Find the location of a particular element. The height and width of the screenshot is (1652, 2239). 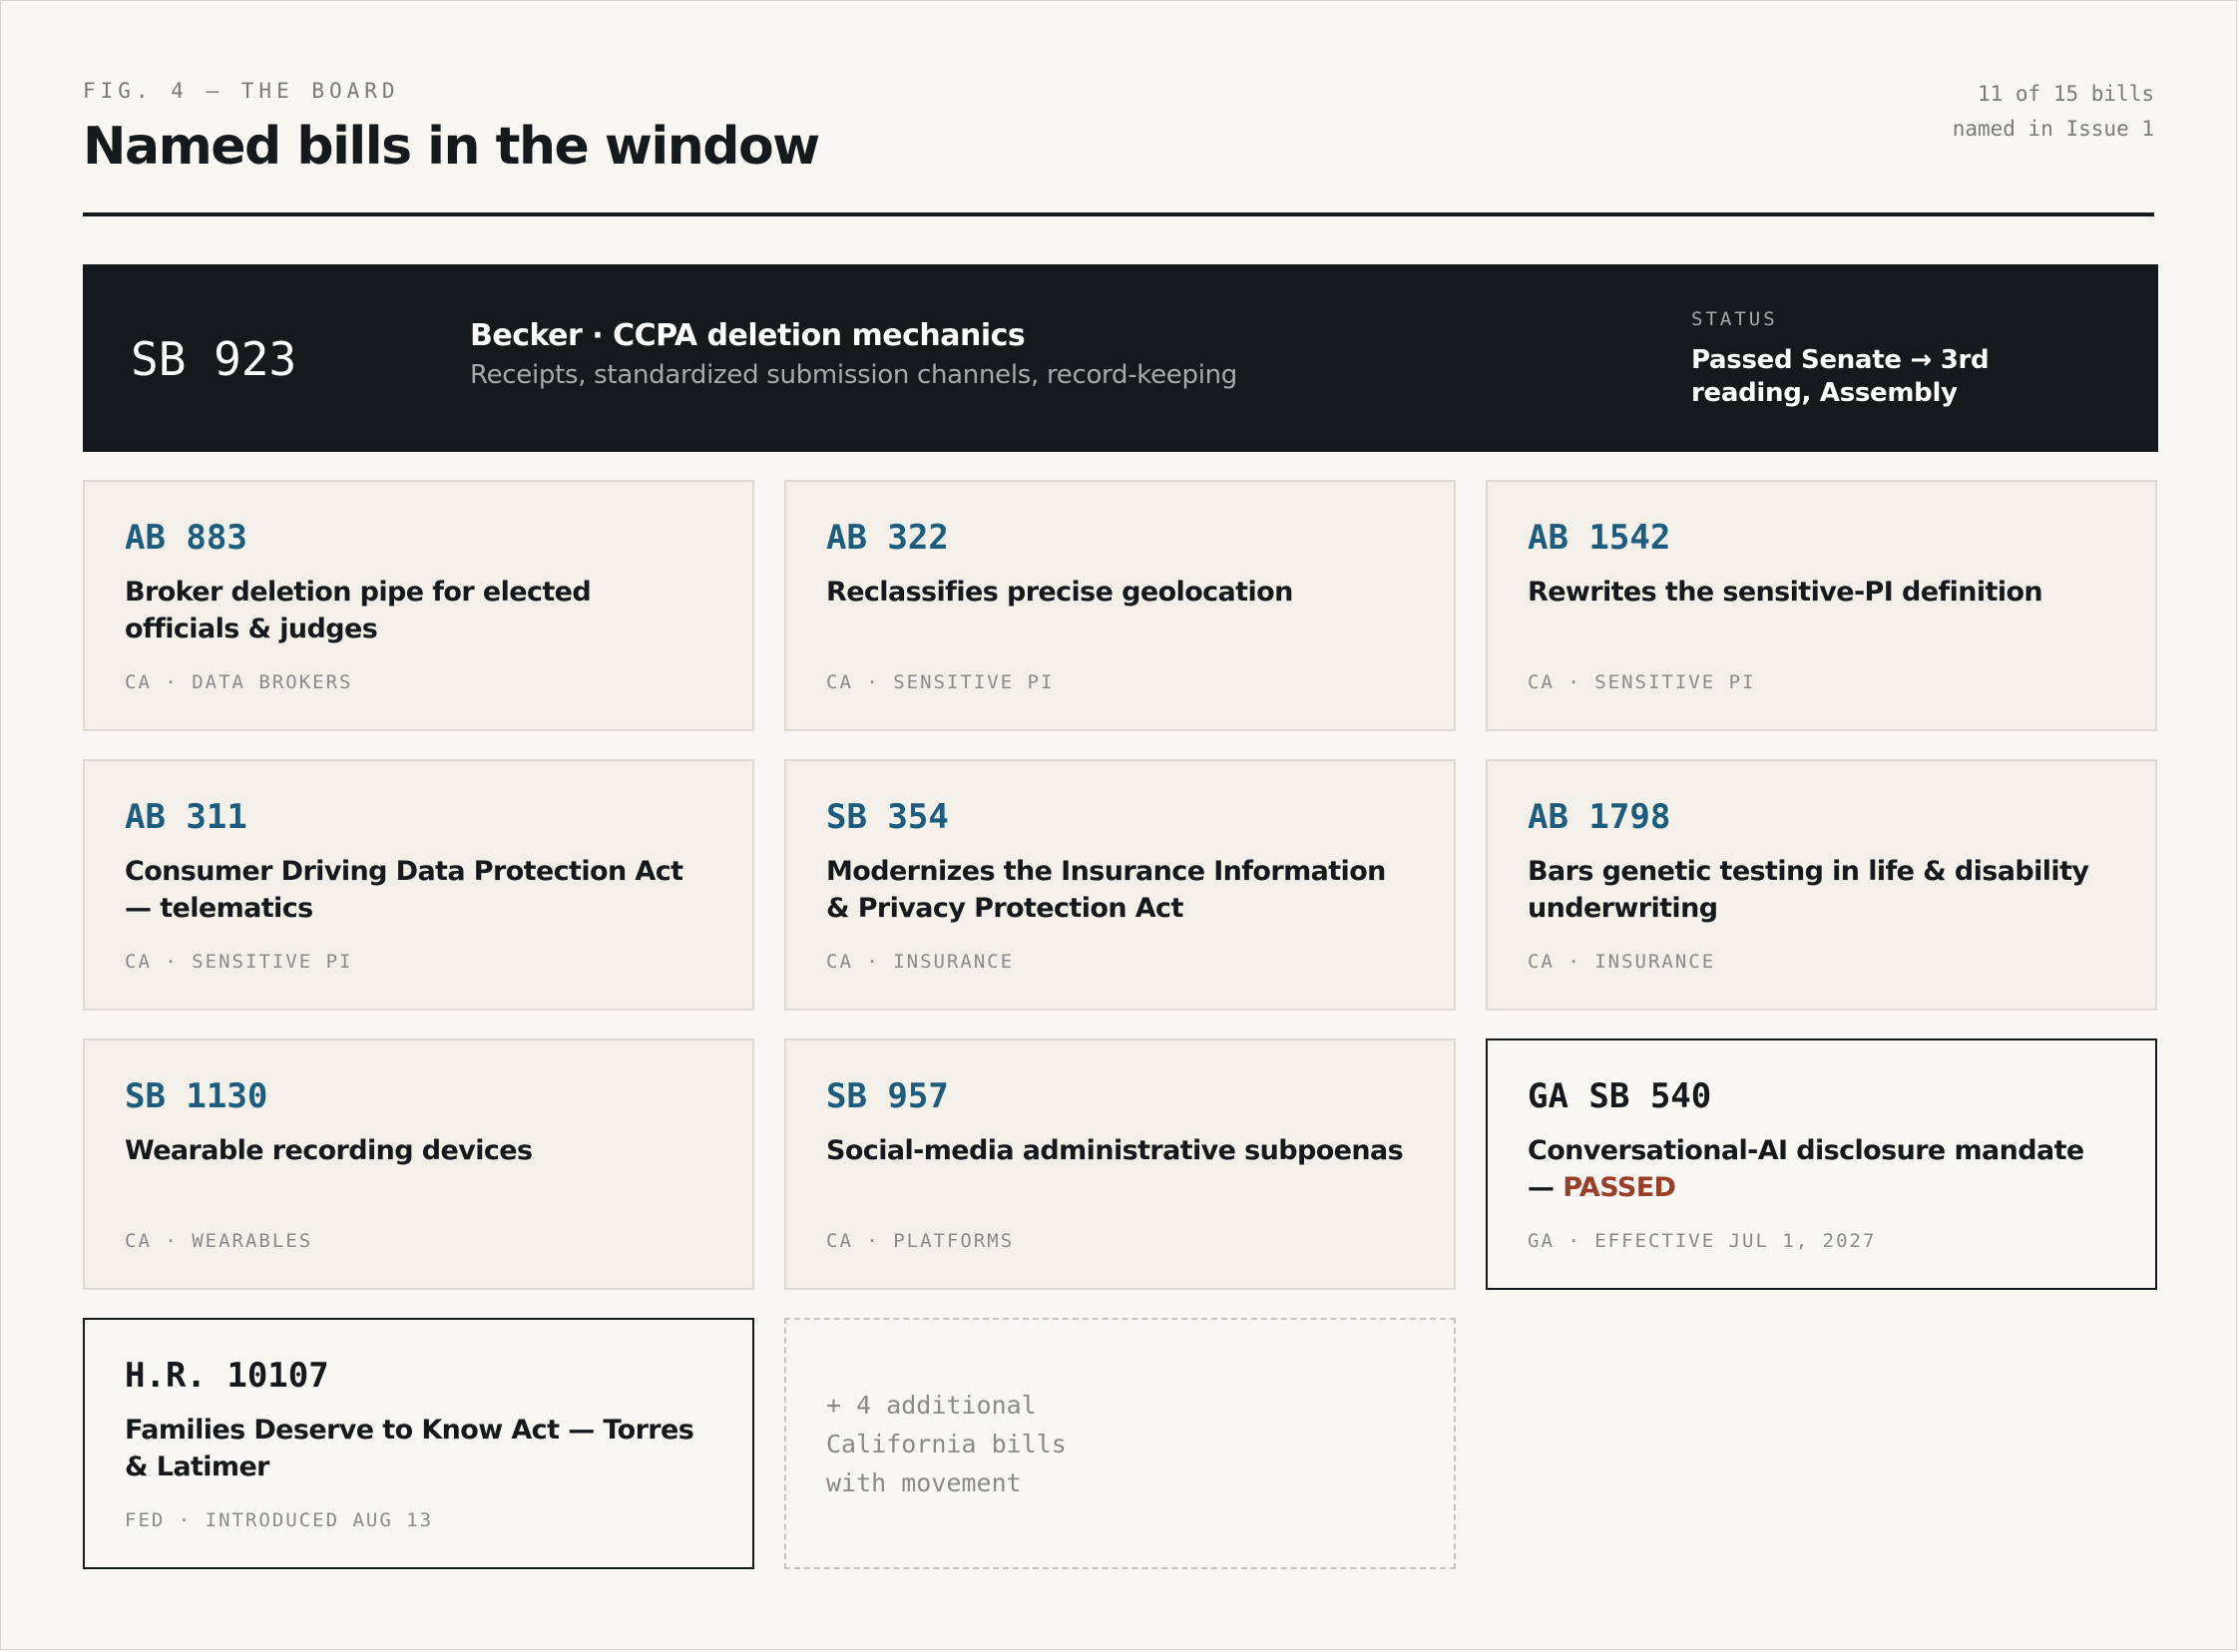

passed-badge: PASSED is located at coordinates (1620, 1187).